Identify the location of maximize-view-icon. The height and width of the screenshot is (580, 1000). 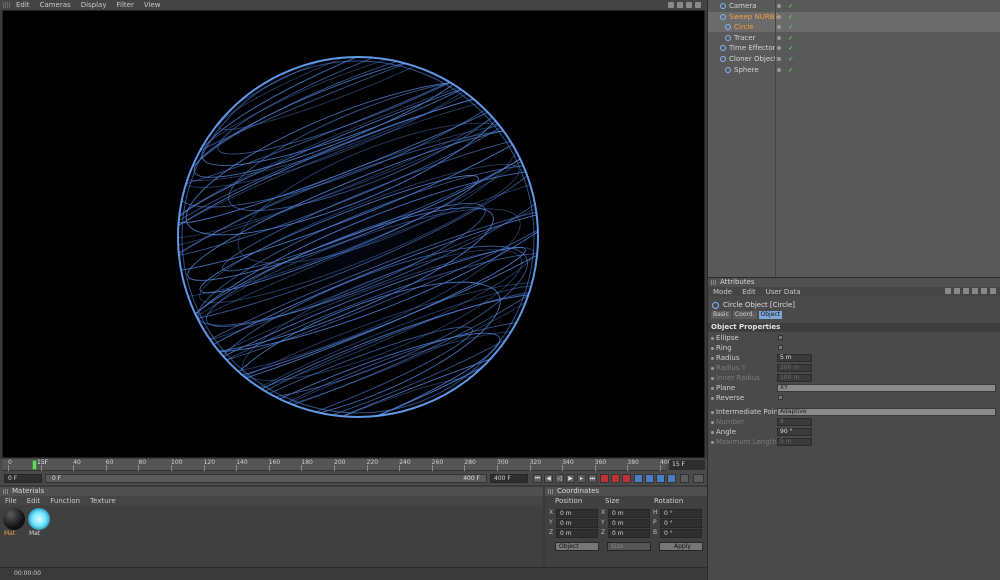
(698, 5).